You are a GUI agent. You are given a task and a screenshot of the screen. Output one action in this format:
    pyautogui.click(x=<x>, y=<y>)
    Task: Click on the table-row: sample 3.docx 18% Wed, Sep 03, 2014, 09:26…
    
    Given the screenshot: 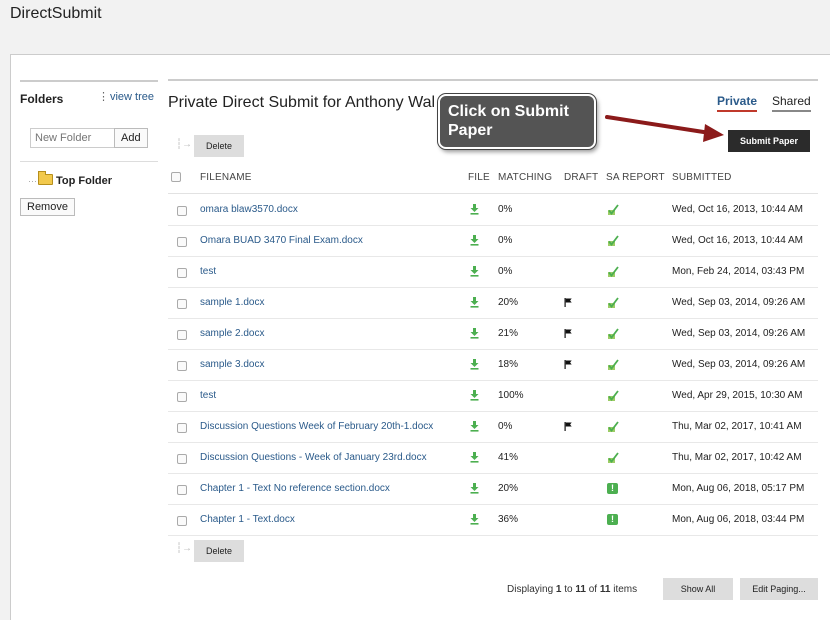 What is the action you would take?
    pyautogui.click(x=493, y=365)
    